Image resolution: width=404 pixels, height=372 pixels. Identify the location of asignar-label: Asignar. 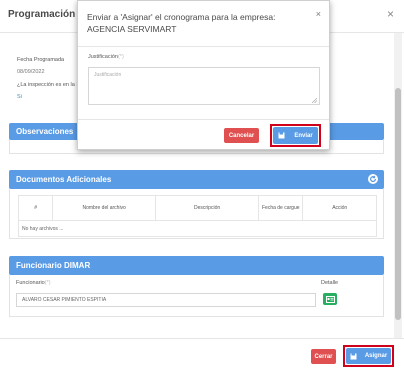
(376, 356).